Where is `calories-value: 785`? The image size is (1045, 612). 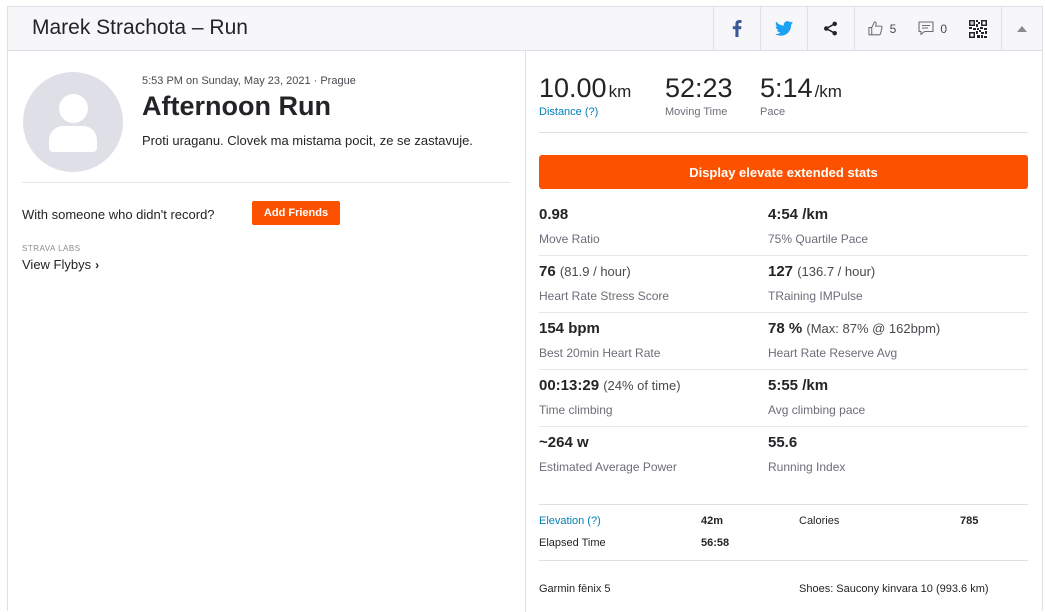
calories-value: 785 is located at coordinates (969, 521).